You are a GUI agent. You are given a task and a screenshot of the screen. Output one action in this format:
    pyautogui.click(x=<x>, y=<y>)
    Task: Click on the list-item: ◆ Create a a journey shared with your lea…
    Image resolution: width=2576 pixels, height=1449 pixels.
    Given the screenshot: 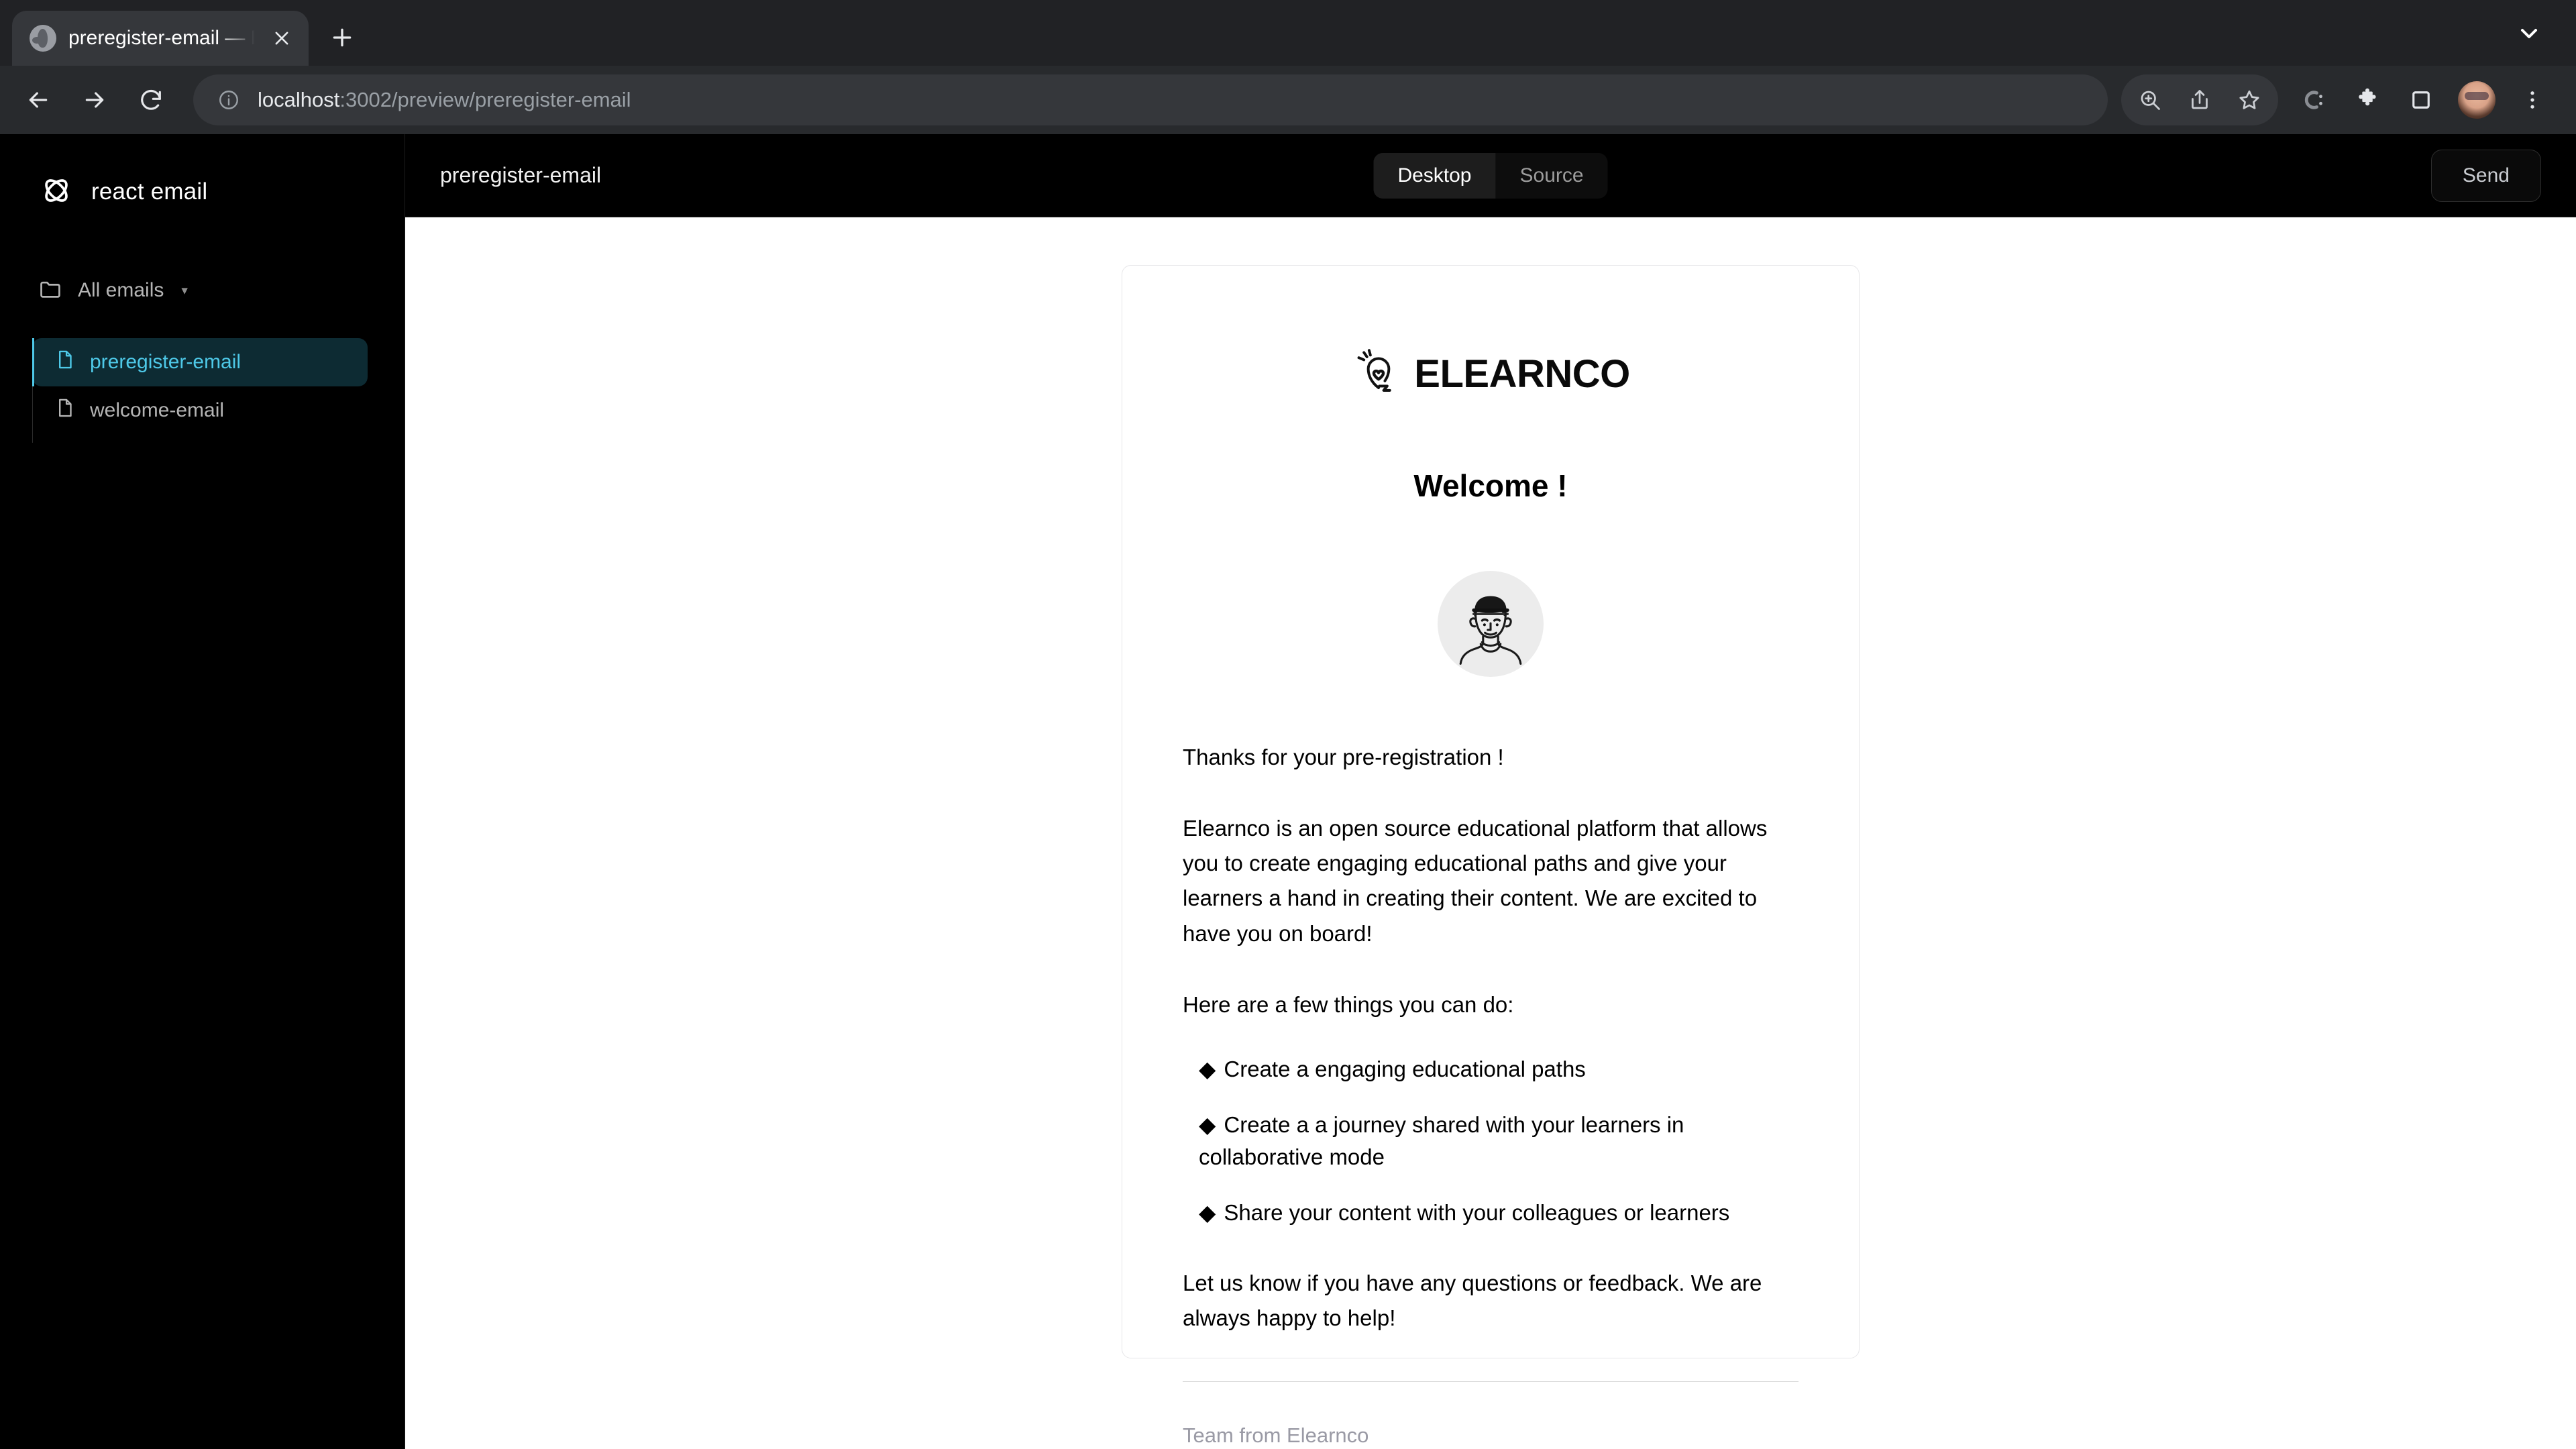 What is the action you would take?
    pyautogui.click(x=1491, y=1142)
    